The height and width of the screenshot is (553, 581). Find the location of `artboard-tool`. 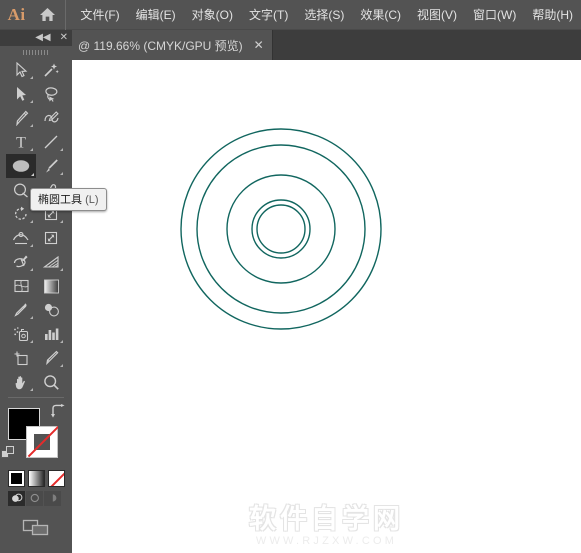

artboard-tool is located at coordinates (21, 358).